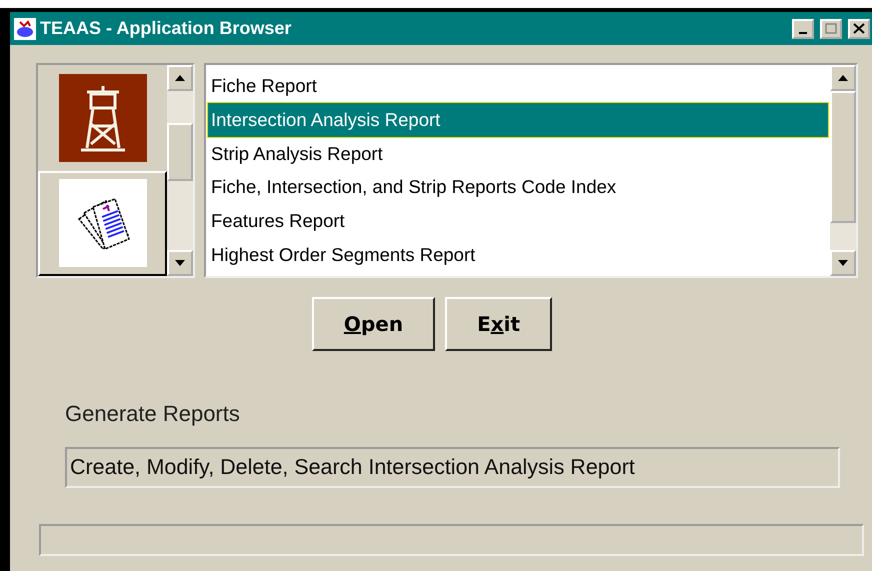  I want to click on section-title: Generate Reports, so click(153, 414).